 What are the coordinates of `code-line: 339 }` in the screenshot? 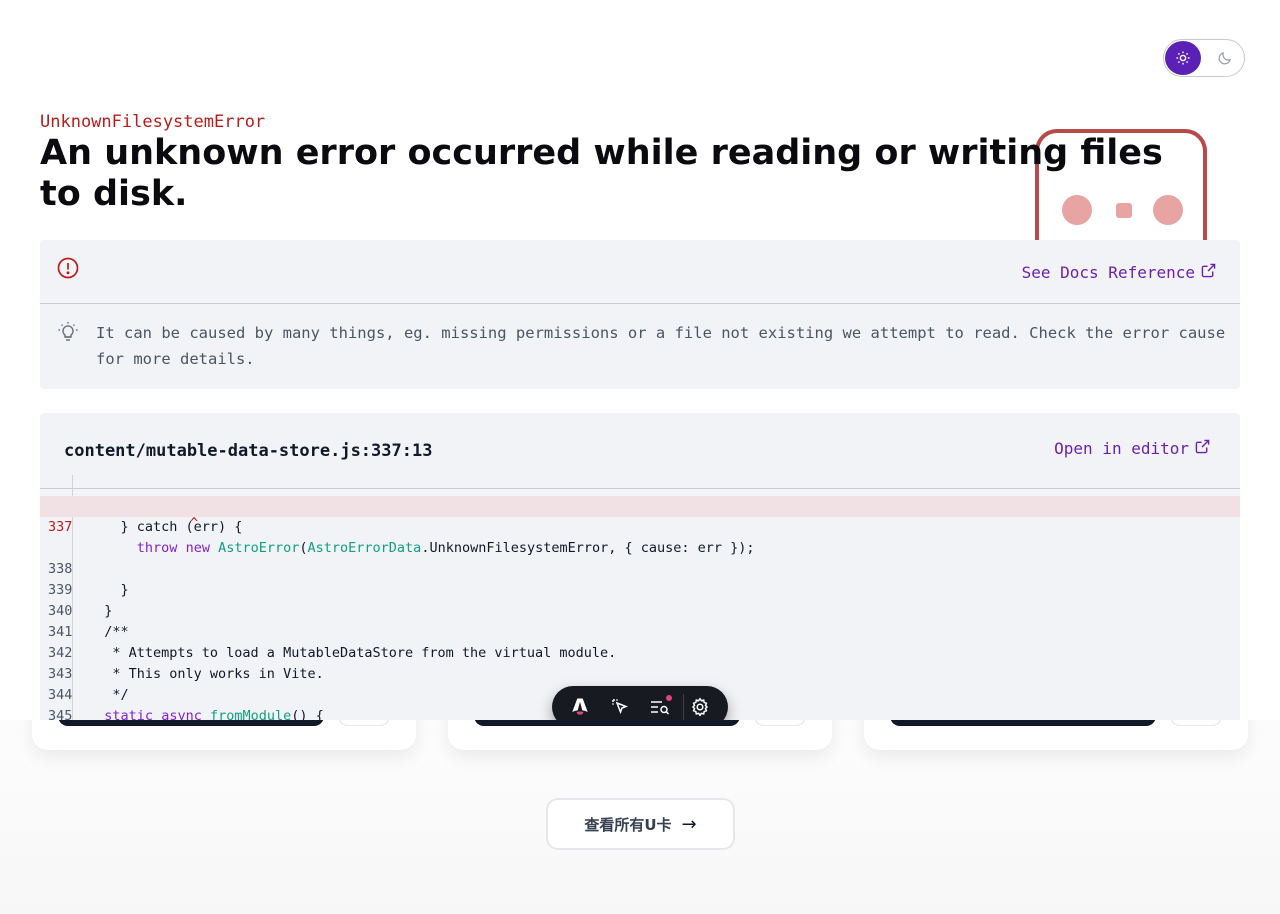 It's located at (640, 589).